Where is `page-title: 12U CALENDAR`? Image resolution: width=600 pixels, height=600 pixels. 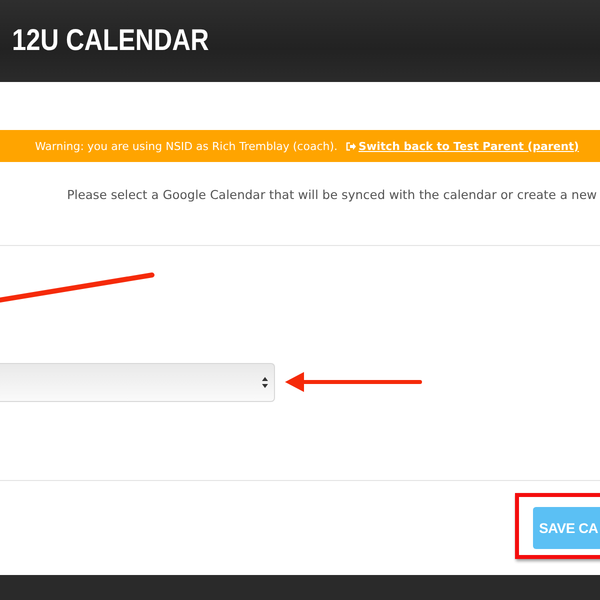 page-title: 12U CALENDAR is located at coordinates (110, 41).